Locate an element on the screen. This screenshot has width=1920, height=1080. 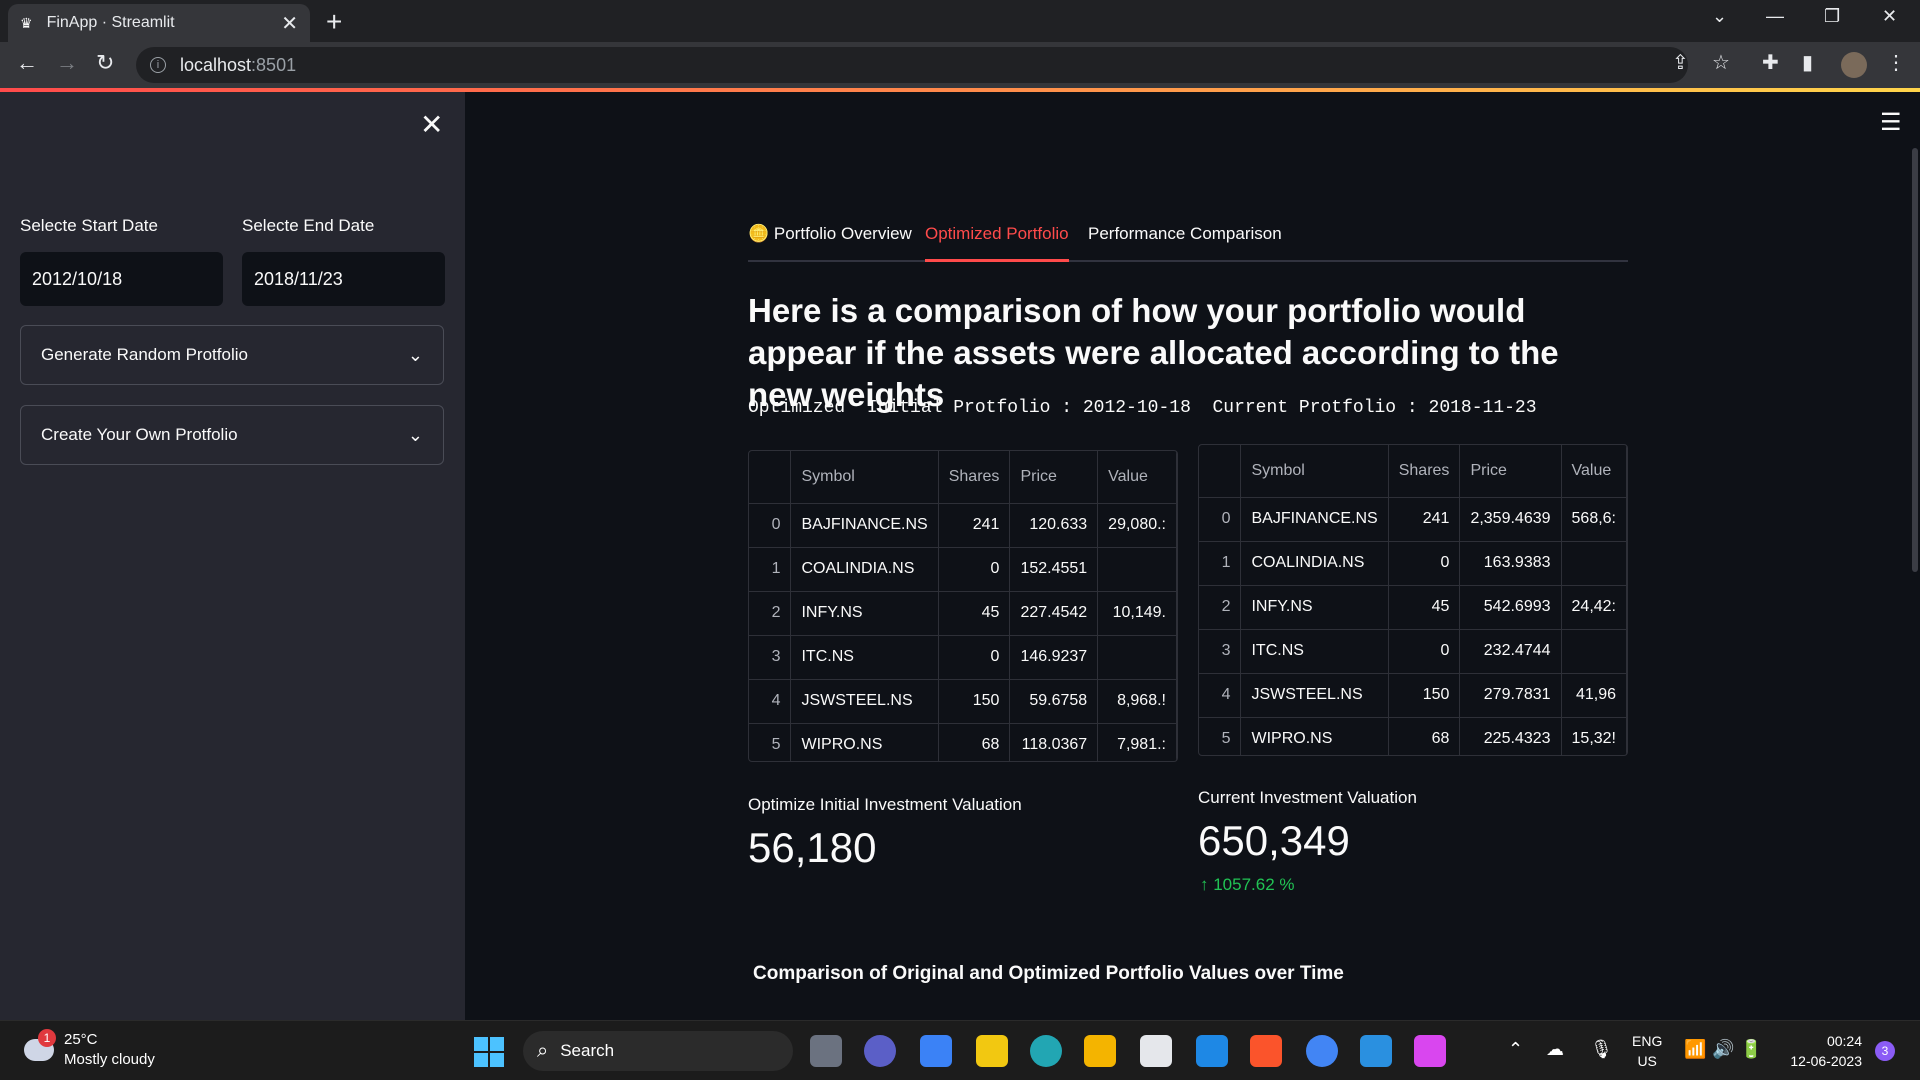
share-icon: ⇪ is located at coordinates (1680, 62).